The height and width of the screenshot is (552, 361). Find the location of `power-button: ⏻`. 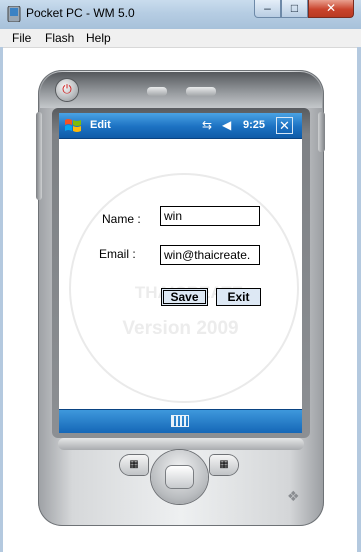

power-button: ⏻ is located at coordinates (67, 90).